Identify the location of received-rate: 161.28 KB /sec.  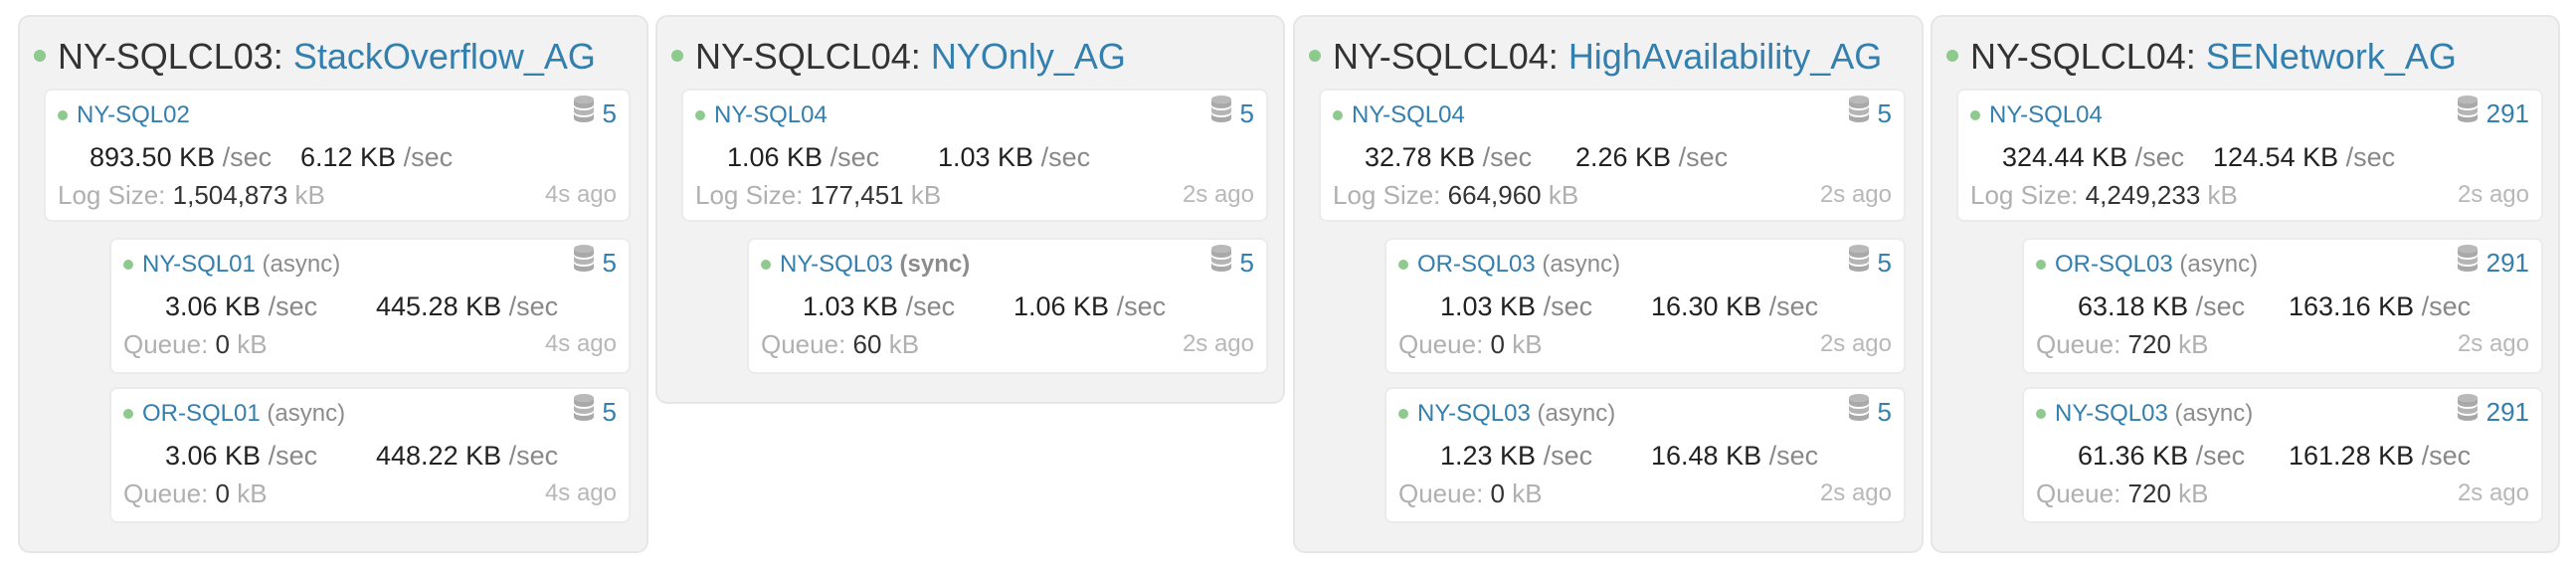
(2380, 456).